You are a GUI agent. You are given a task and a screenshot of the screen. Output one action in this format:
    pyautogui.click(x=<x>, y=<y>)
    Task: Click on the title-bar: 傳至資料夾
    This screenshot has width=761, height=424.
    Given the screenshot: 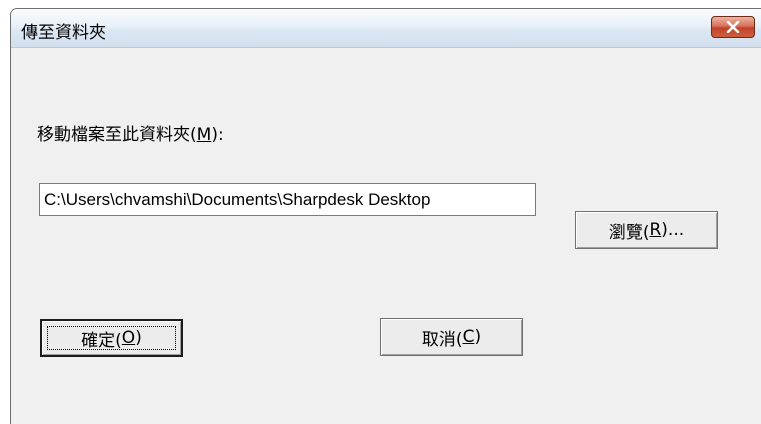 What is the action you would take?
    pyautogui.click(x=386, y=28)
    